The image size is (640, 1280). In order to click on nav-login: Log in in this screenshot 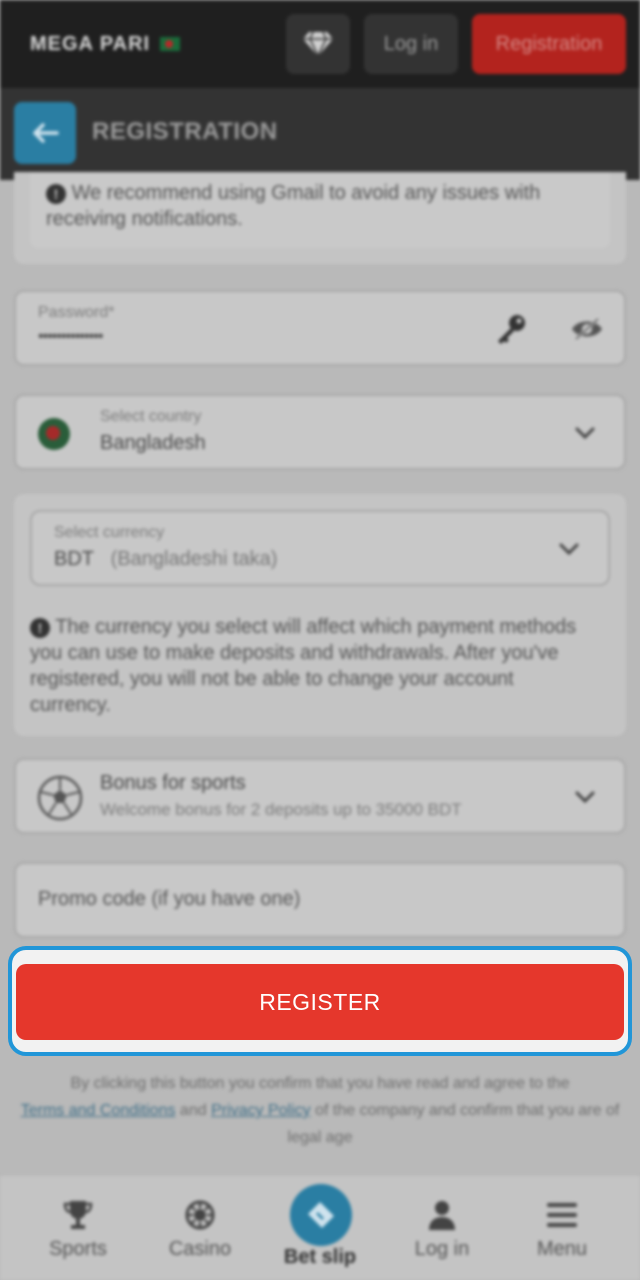, I will do `click(442, 1228)`.